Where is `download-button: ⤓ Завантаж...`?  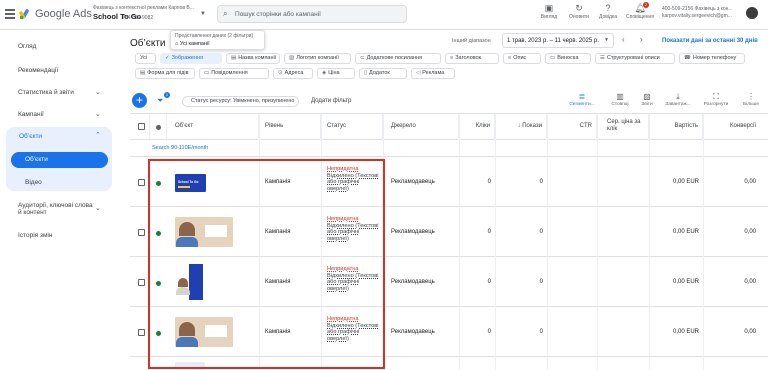 download-button: ⤓ Завантаж... is located at coordinates (678, 99).